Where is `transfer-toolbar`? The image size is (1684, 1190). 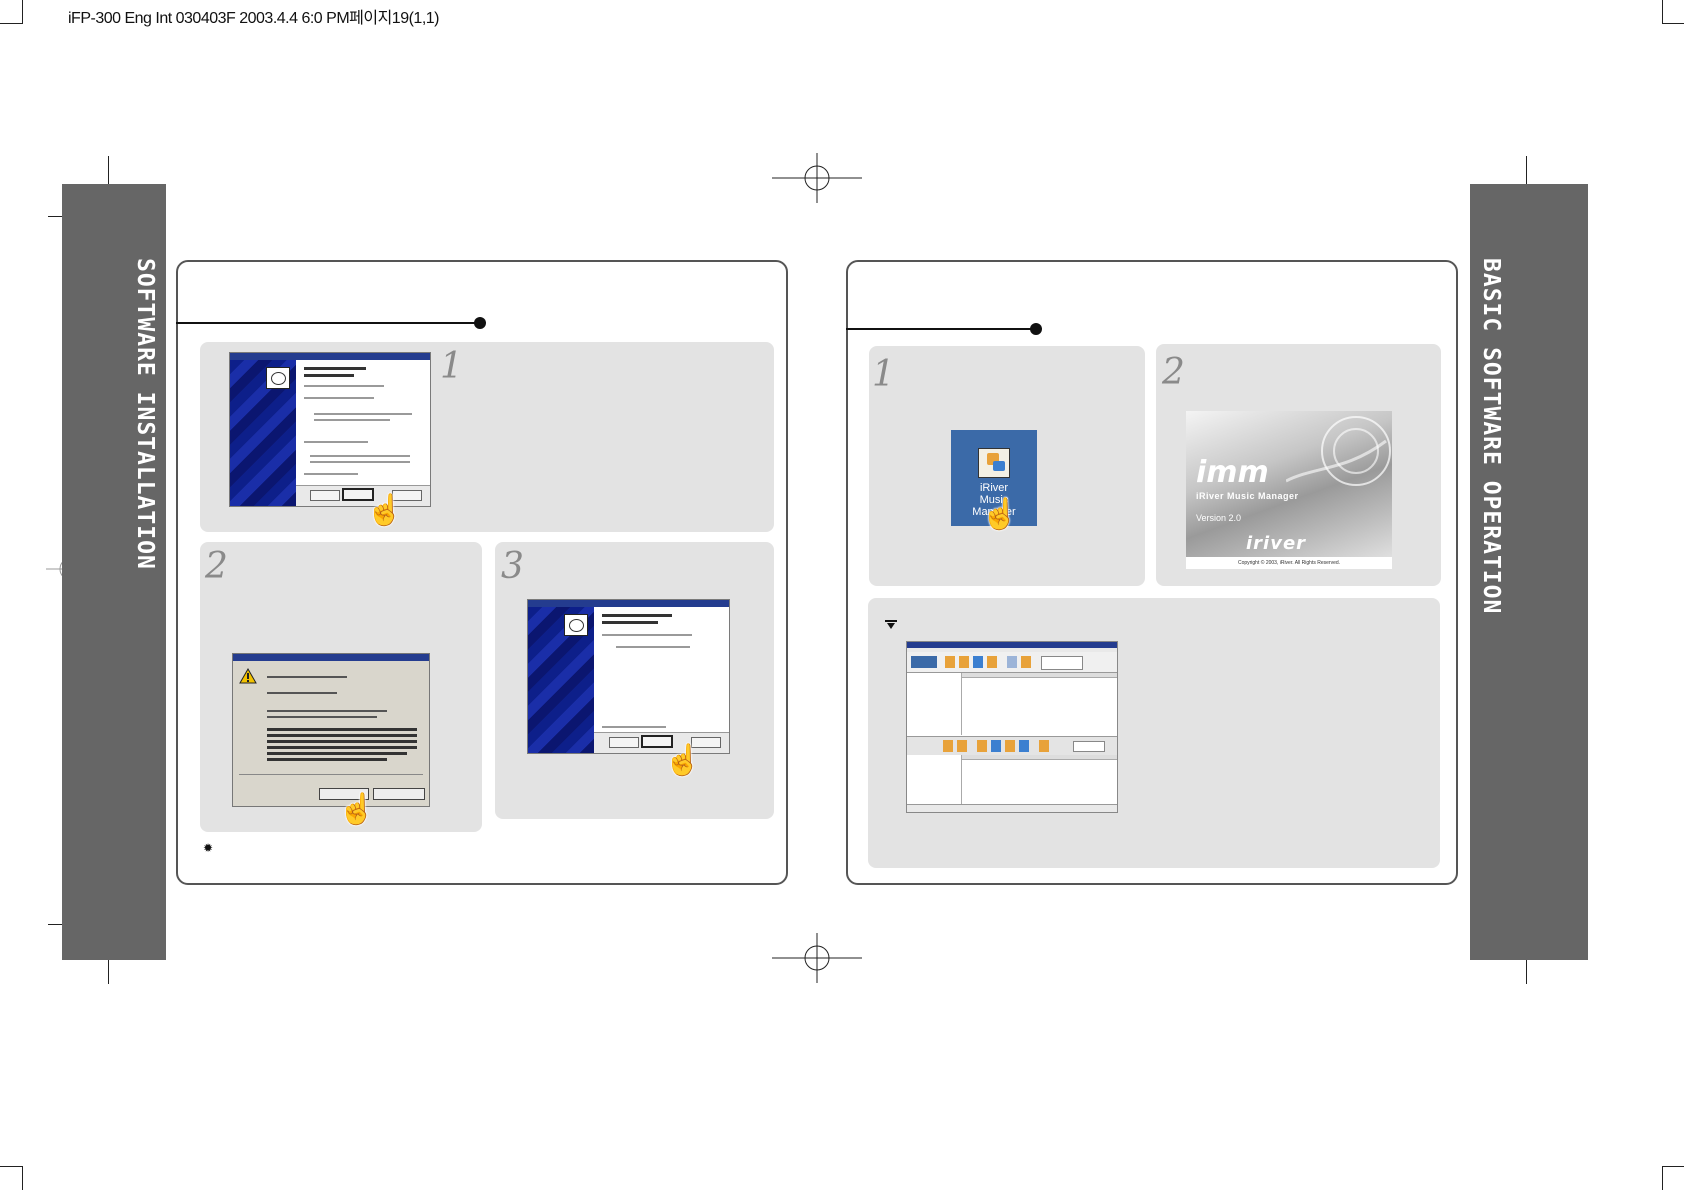 transfer-toolbar is located at coordinates (1012, 746).